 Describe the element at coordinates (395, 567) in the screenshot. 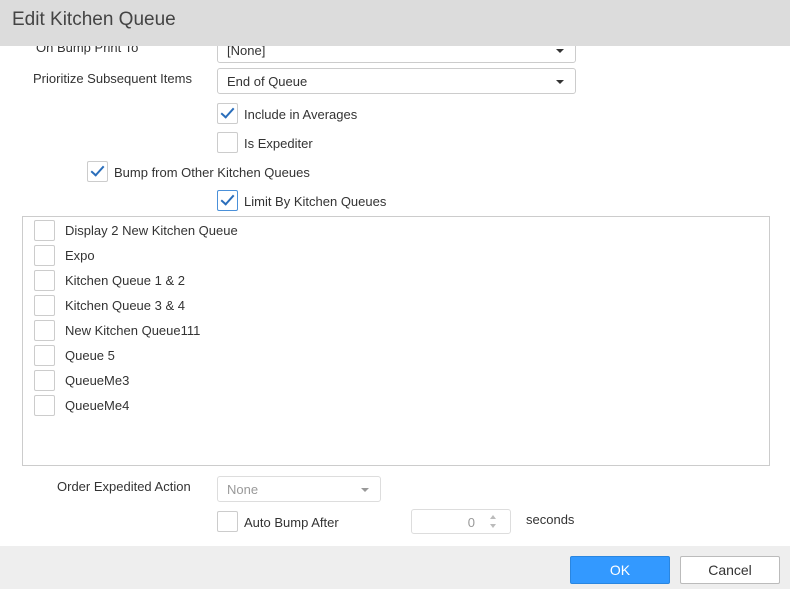

I see `dialog-footer: OK Cancel` at that location.